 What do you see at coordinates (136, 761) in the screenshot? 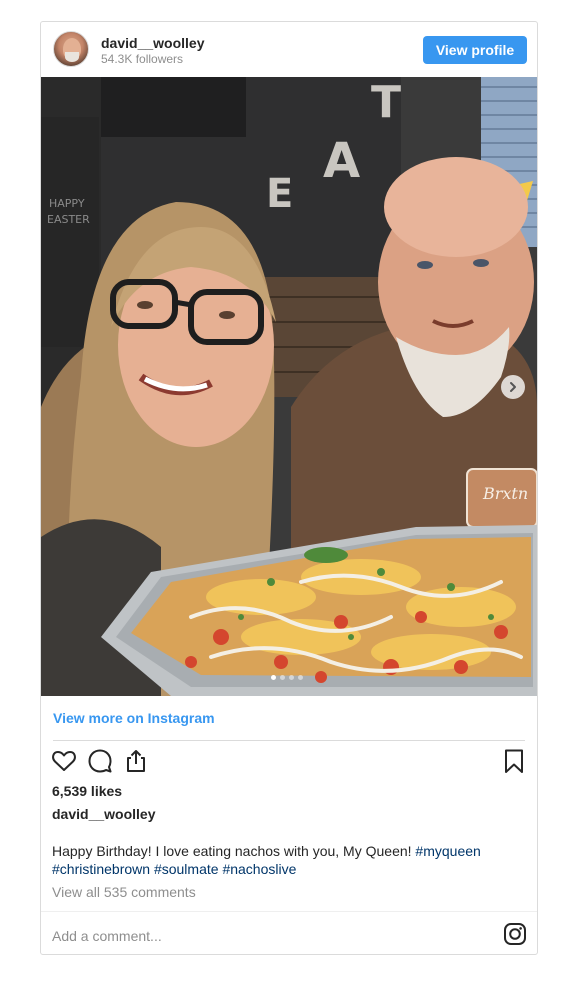
I see `share-icon` at bounding box center [136, 761].